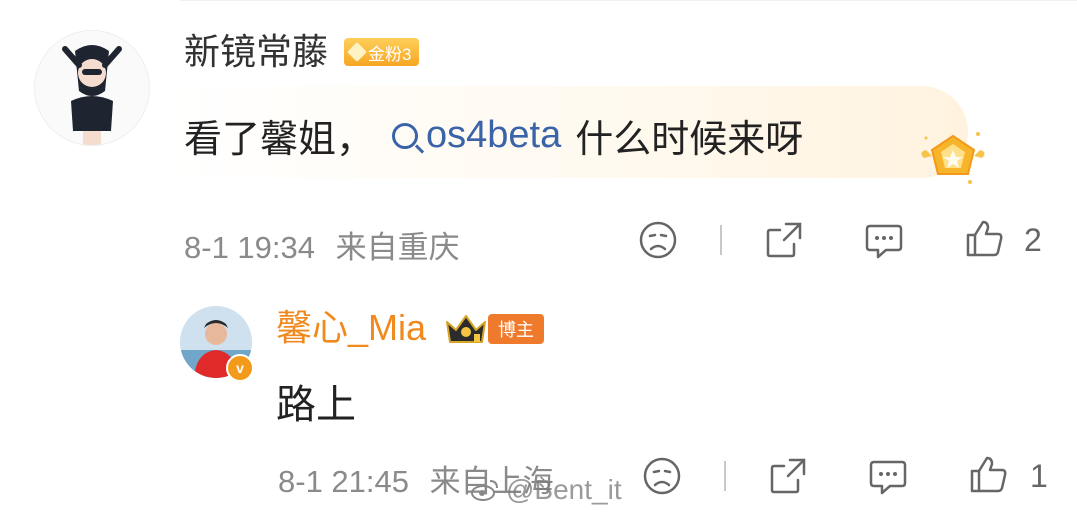 This screenshot has width=1077, height=520. I want to click on reply-like-count: 1, so click(1039, 476).